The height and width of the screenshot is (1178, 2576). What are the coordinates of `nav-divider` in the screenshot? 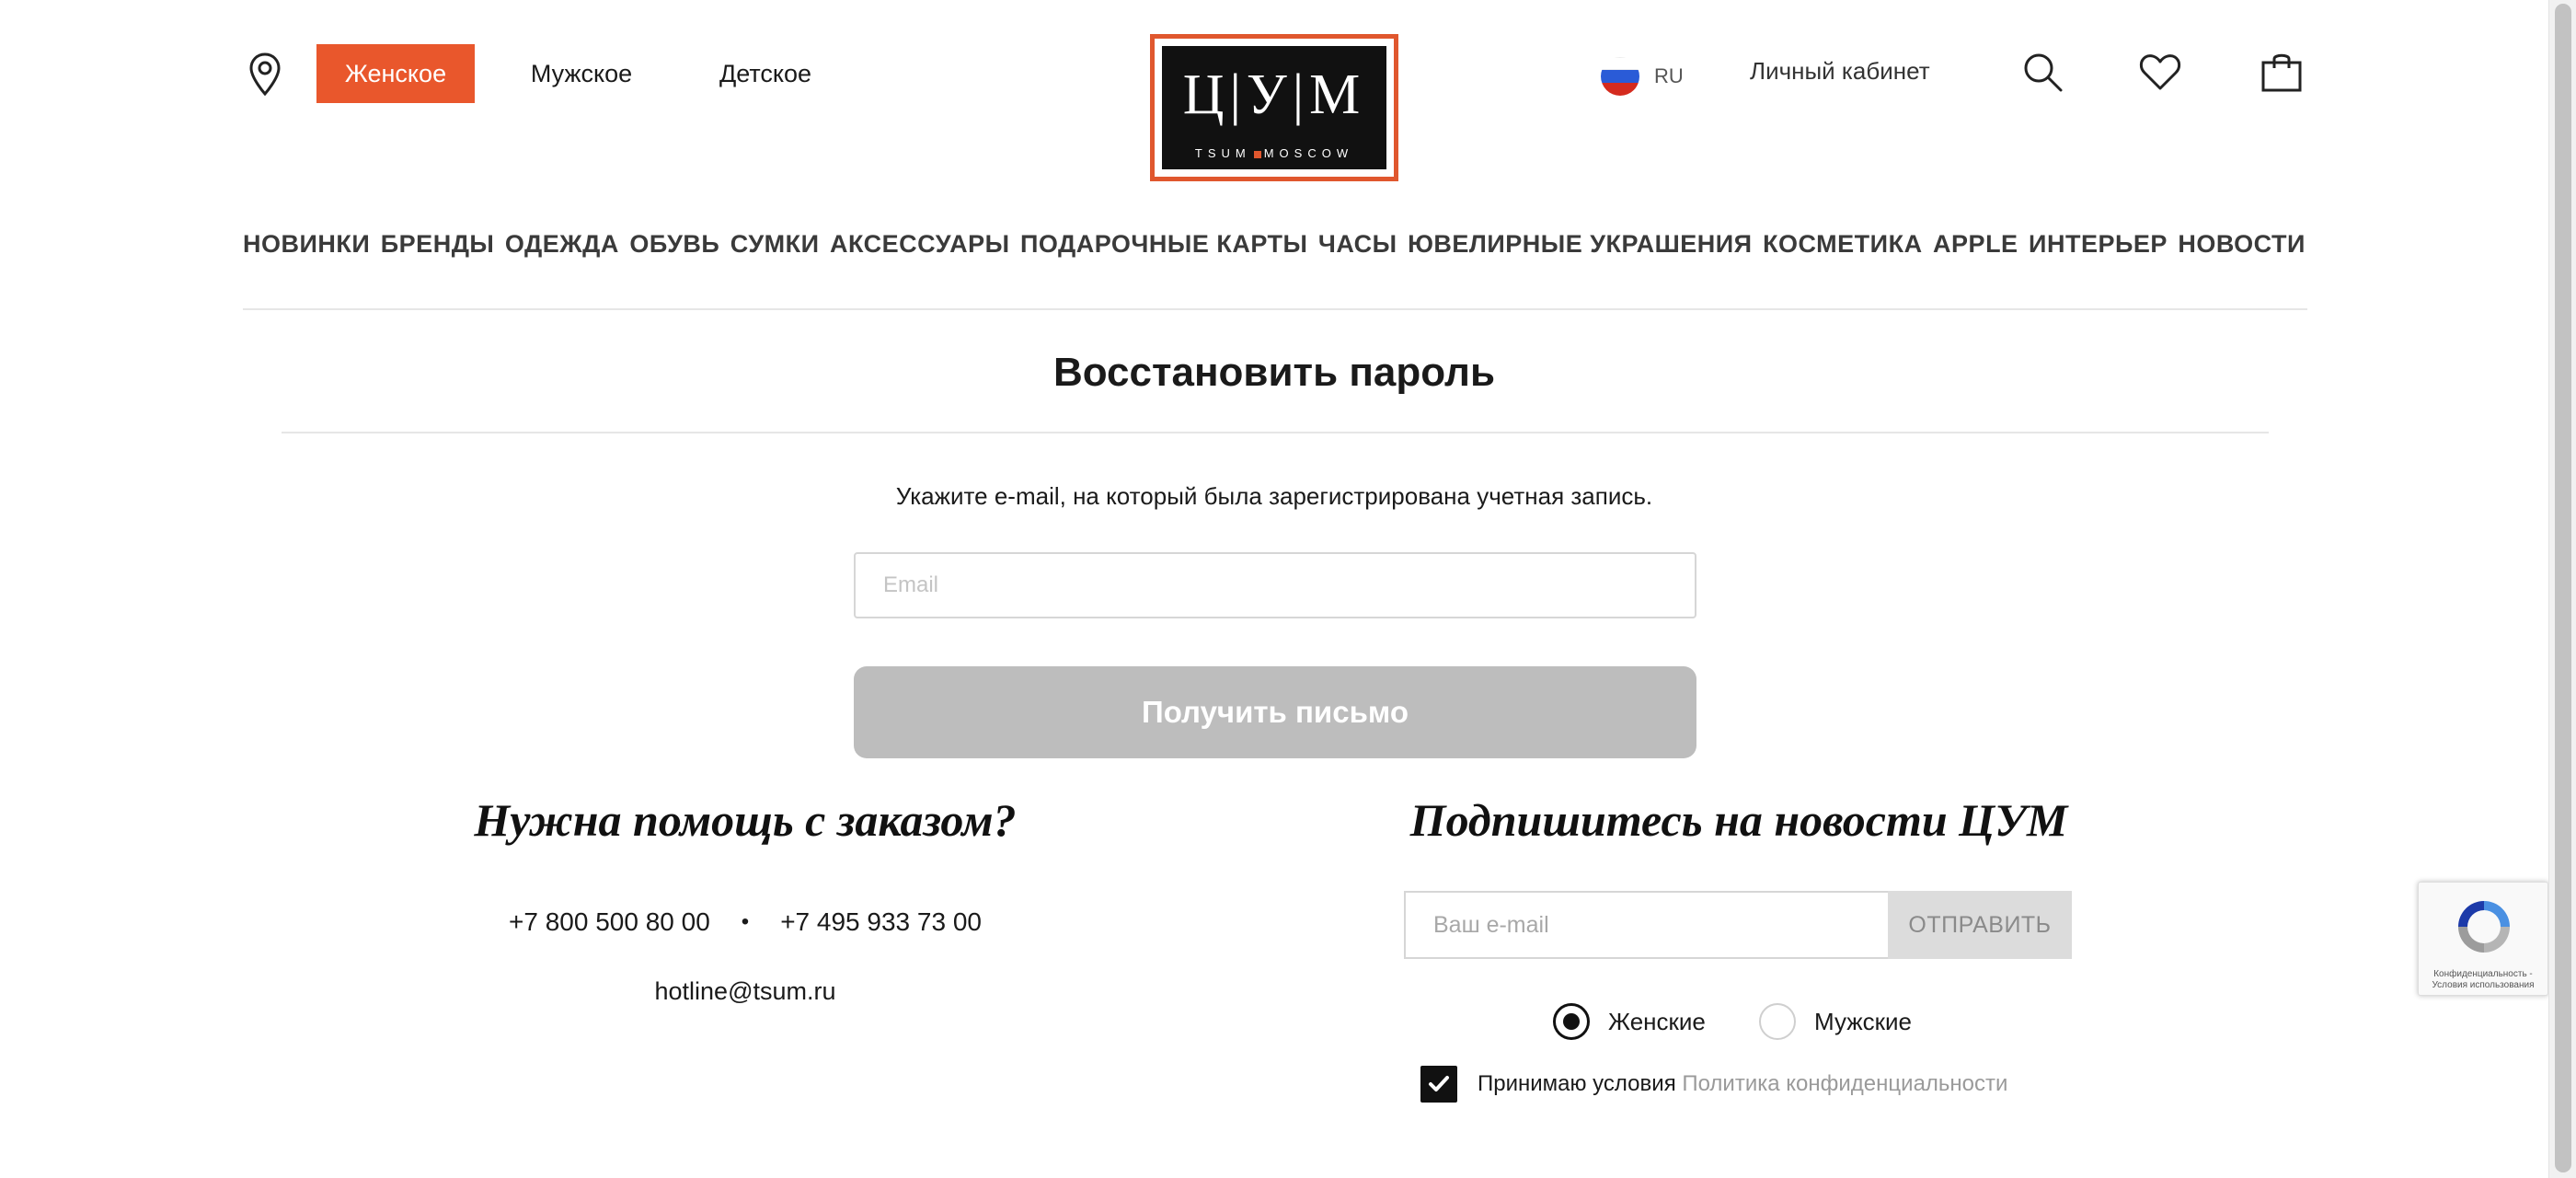 It's located at (1275, 309).